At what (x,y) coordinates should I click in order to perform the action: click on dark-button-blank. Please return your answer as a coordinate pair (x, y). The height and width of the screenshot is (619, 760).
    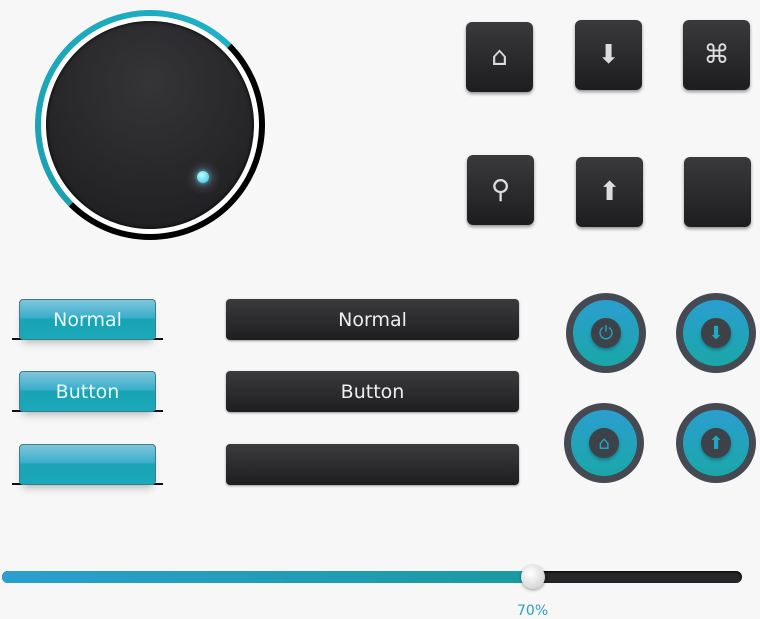
    Looking at the image, I should click on (372, 464).